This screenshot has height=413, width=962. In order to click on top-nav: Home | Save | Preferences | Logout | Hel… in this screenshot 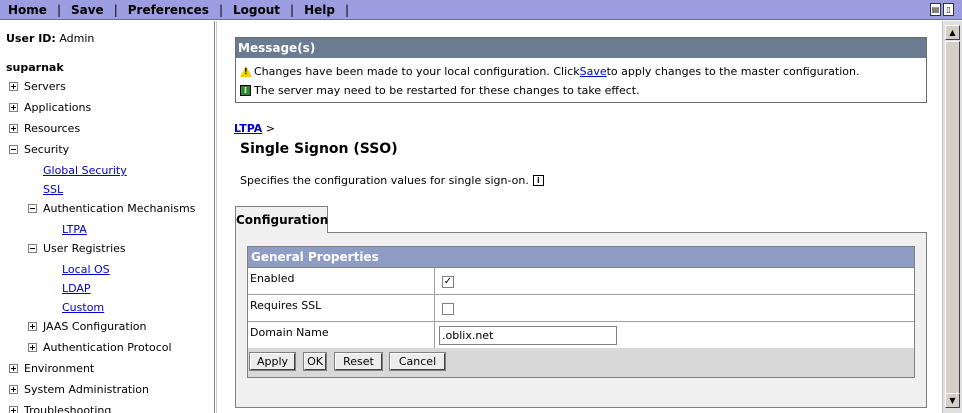, I will do `click(178, 10)`.